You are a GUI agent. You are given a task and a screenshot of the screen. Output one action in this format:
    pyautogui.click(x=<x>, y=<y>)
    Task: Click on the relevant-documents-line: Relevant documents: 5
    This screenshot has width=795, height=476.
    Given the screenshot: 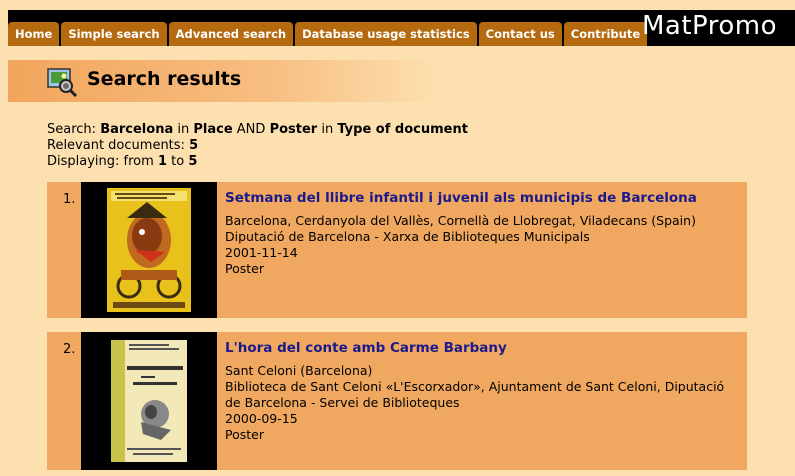 What is the action you would take?
    pyautogui.click(x=257, y=146)
    